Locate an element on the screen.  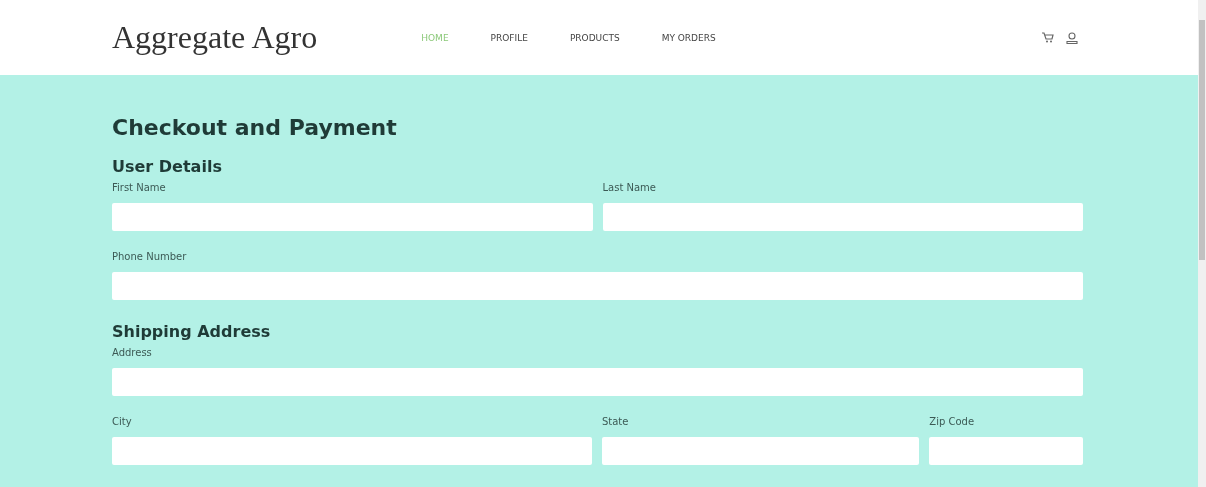
scrollbar is located at coordinates (1202, 243).